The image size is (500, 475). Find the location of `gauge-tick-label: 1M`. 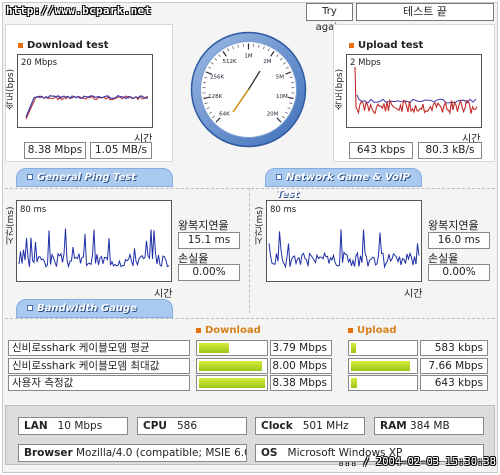

gauge-tick-label: 1M is located at coordinates (248, 57).